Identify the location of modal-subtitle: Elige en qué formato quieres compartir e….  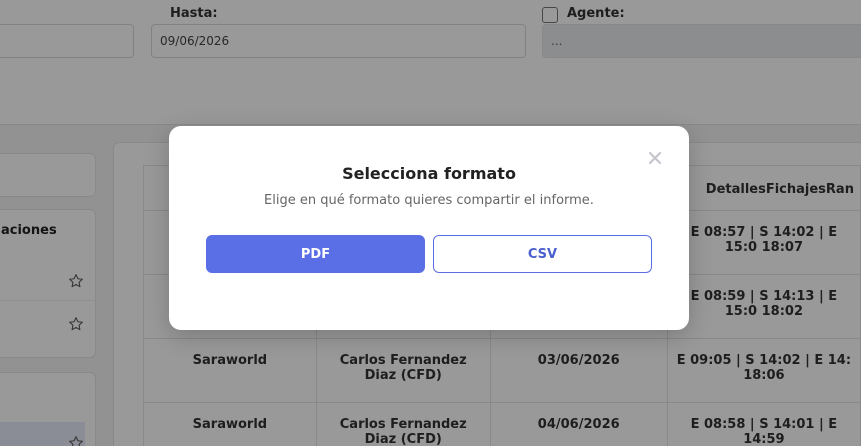
(429, 200).